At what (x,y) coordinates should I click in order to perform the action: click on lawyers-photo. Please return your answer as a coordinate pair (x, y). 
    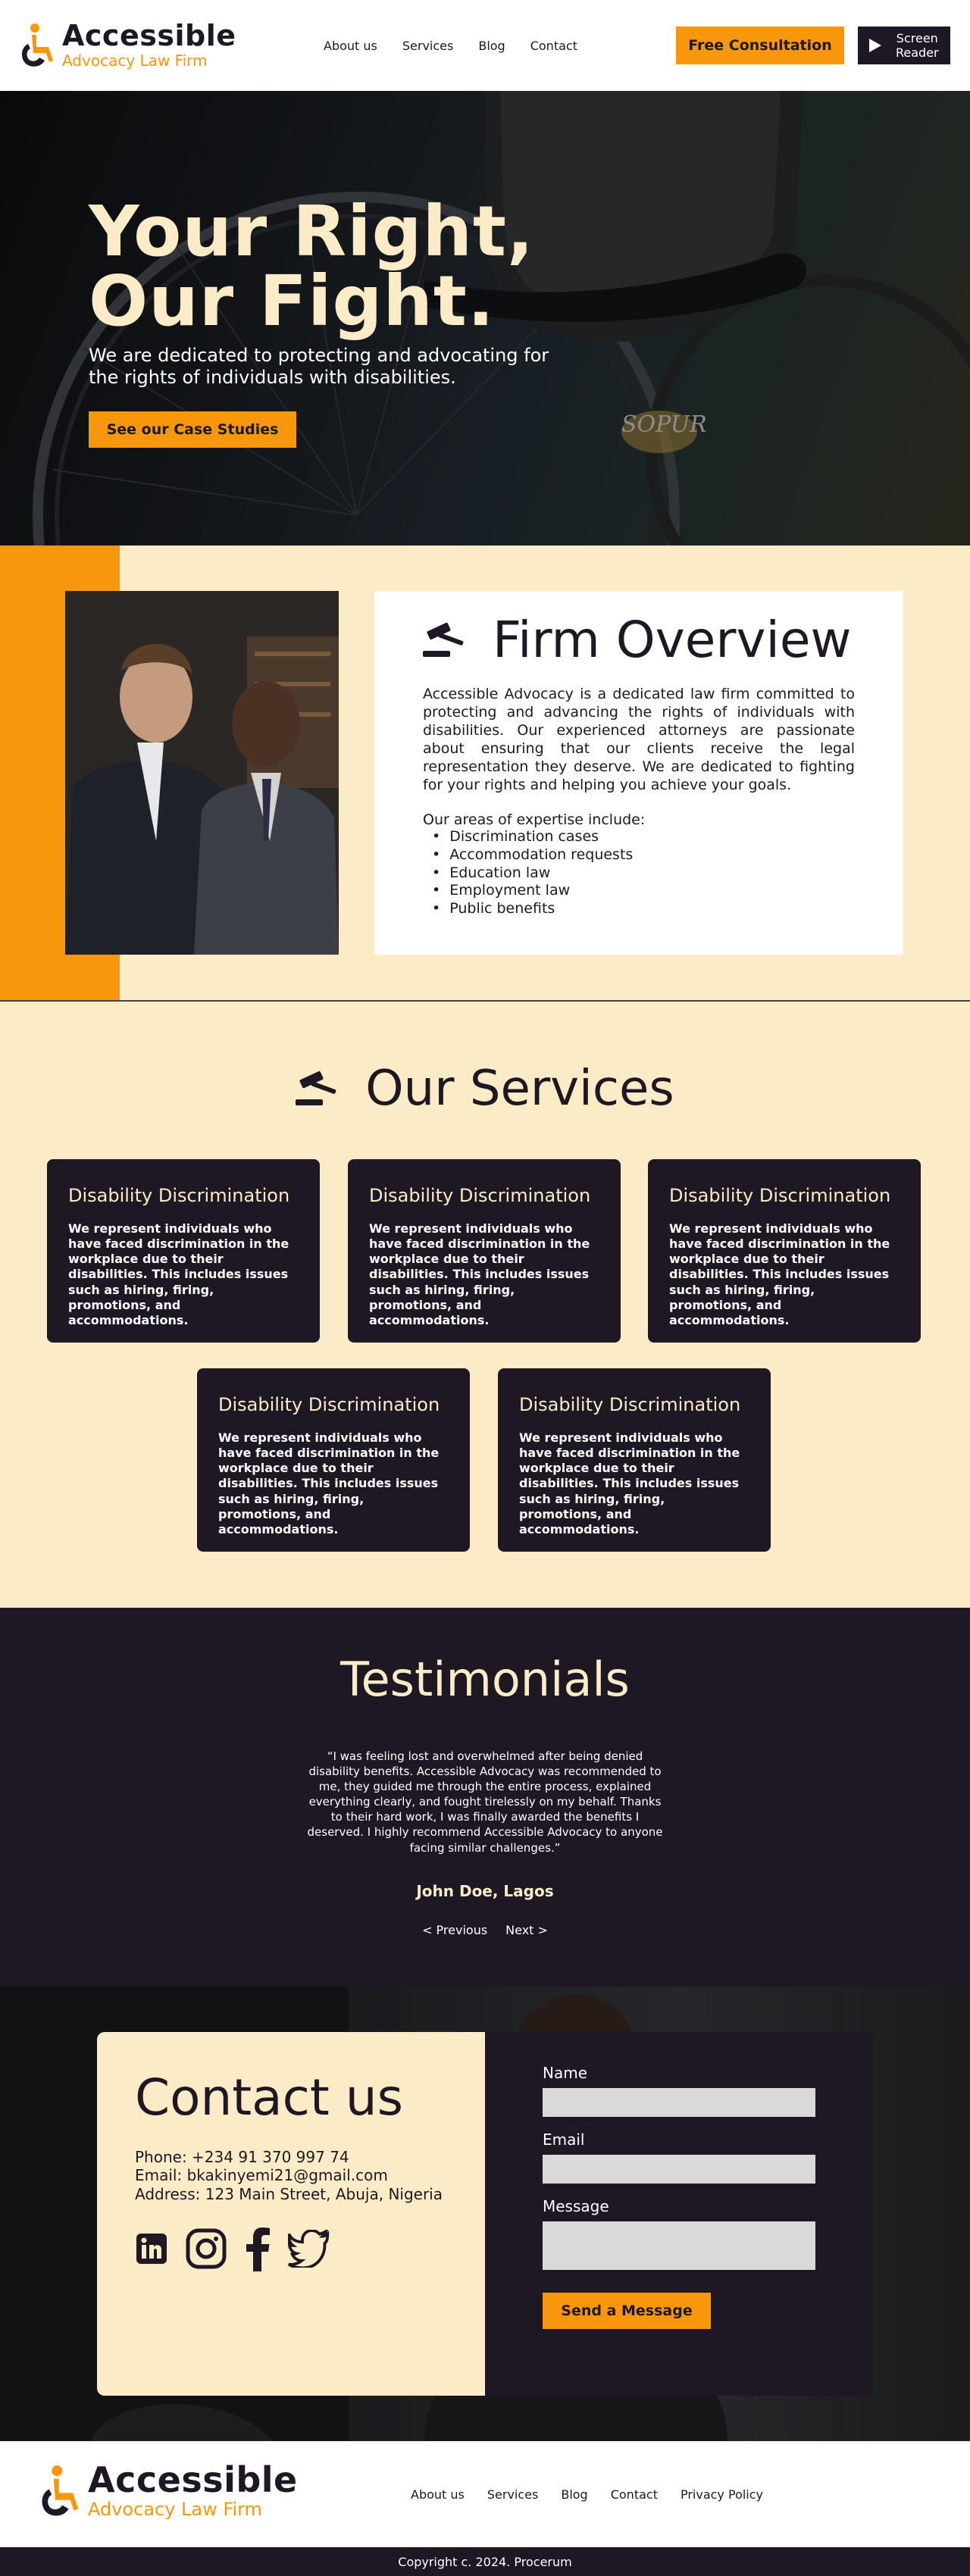
    Looking at the image, I should click on (202, 773).